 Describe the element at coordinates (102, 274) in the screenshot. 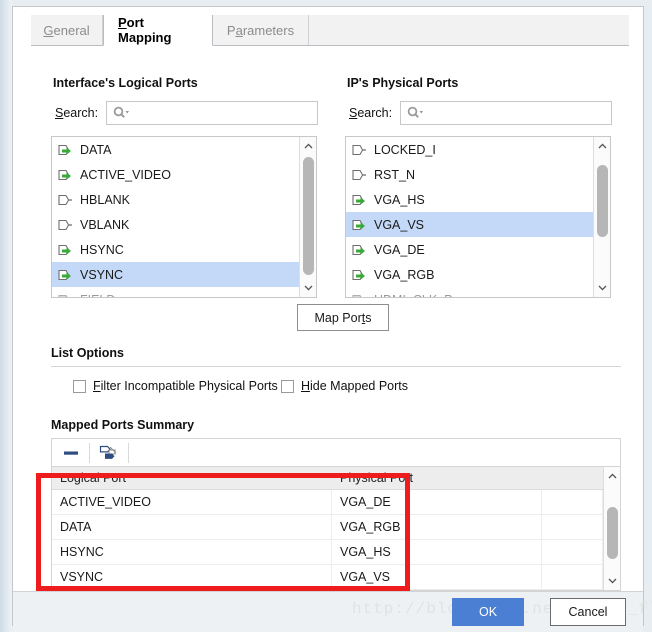

I see `list-item-label: VSYNC` at that location.